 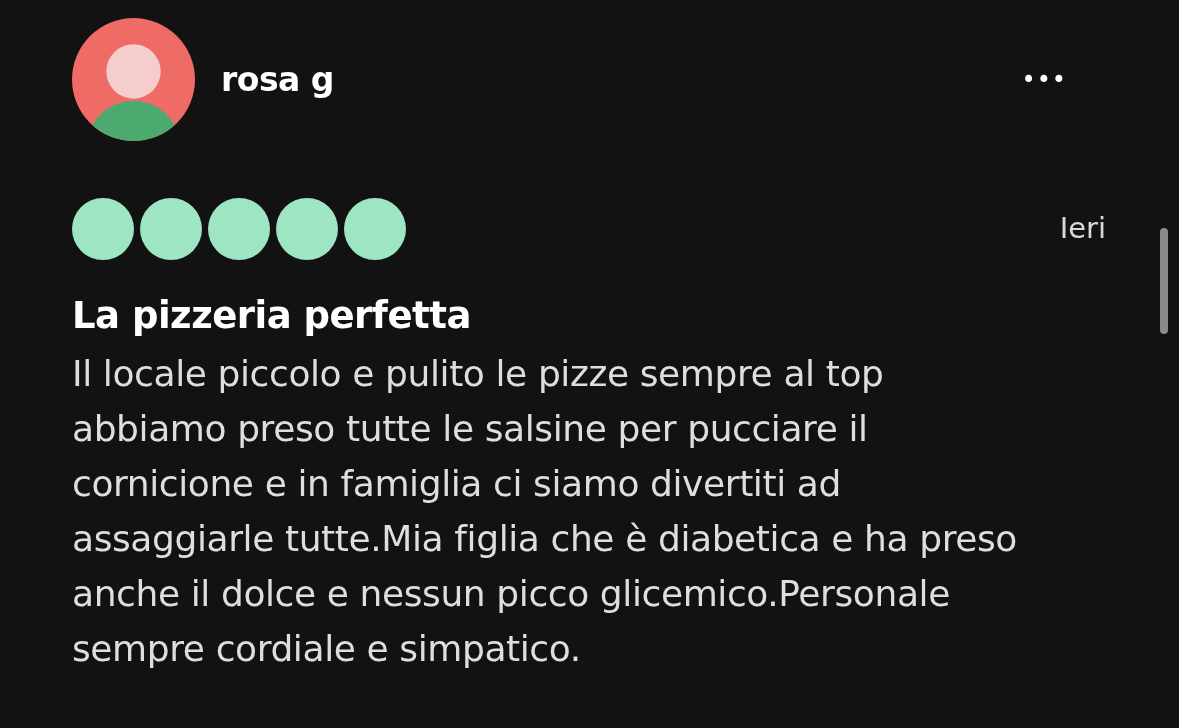 What do you see at coordinates (272, 316) in the screenshot?
I see `review-title: La pizzeria perfetta` at bounding box center [272, 316].